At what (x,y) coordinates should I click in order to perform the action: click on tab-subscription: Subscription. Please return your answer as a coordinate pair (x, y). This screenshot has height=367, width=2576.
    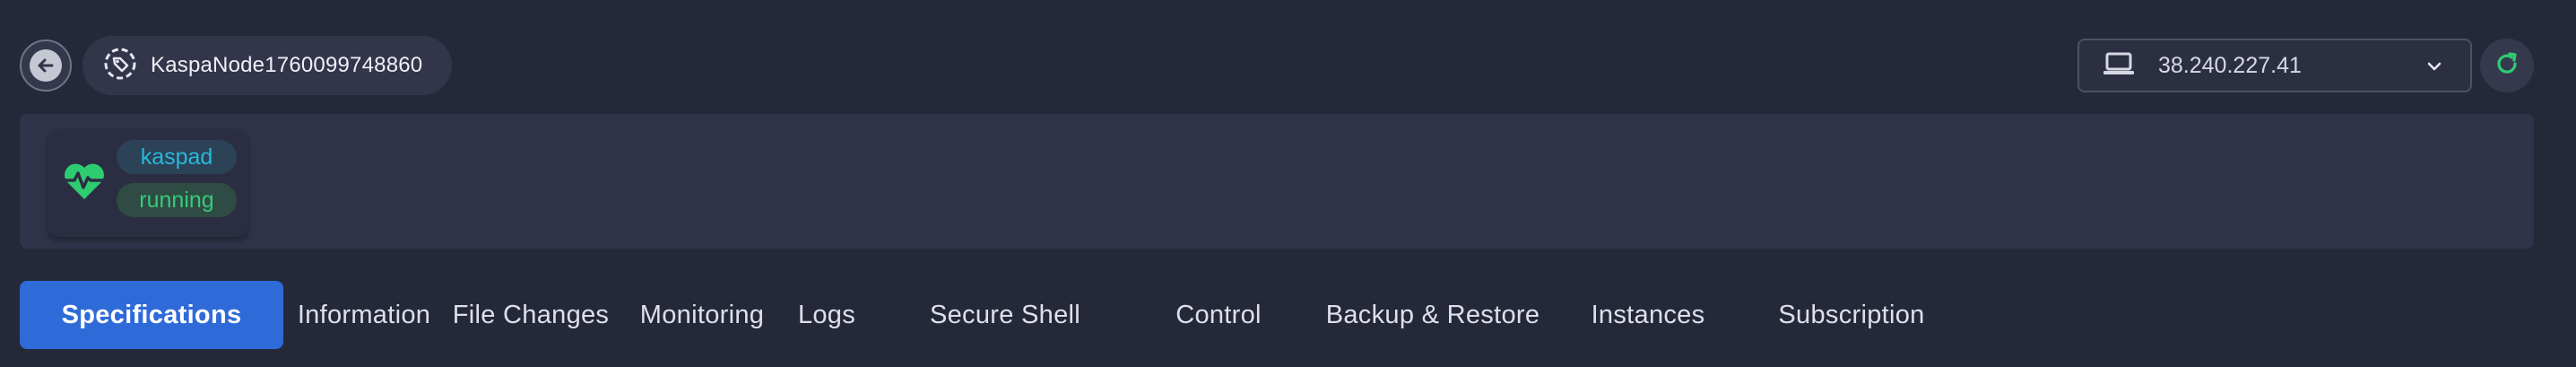
    Looking at the image, I should click on (1851, 315).